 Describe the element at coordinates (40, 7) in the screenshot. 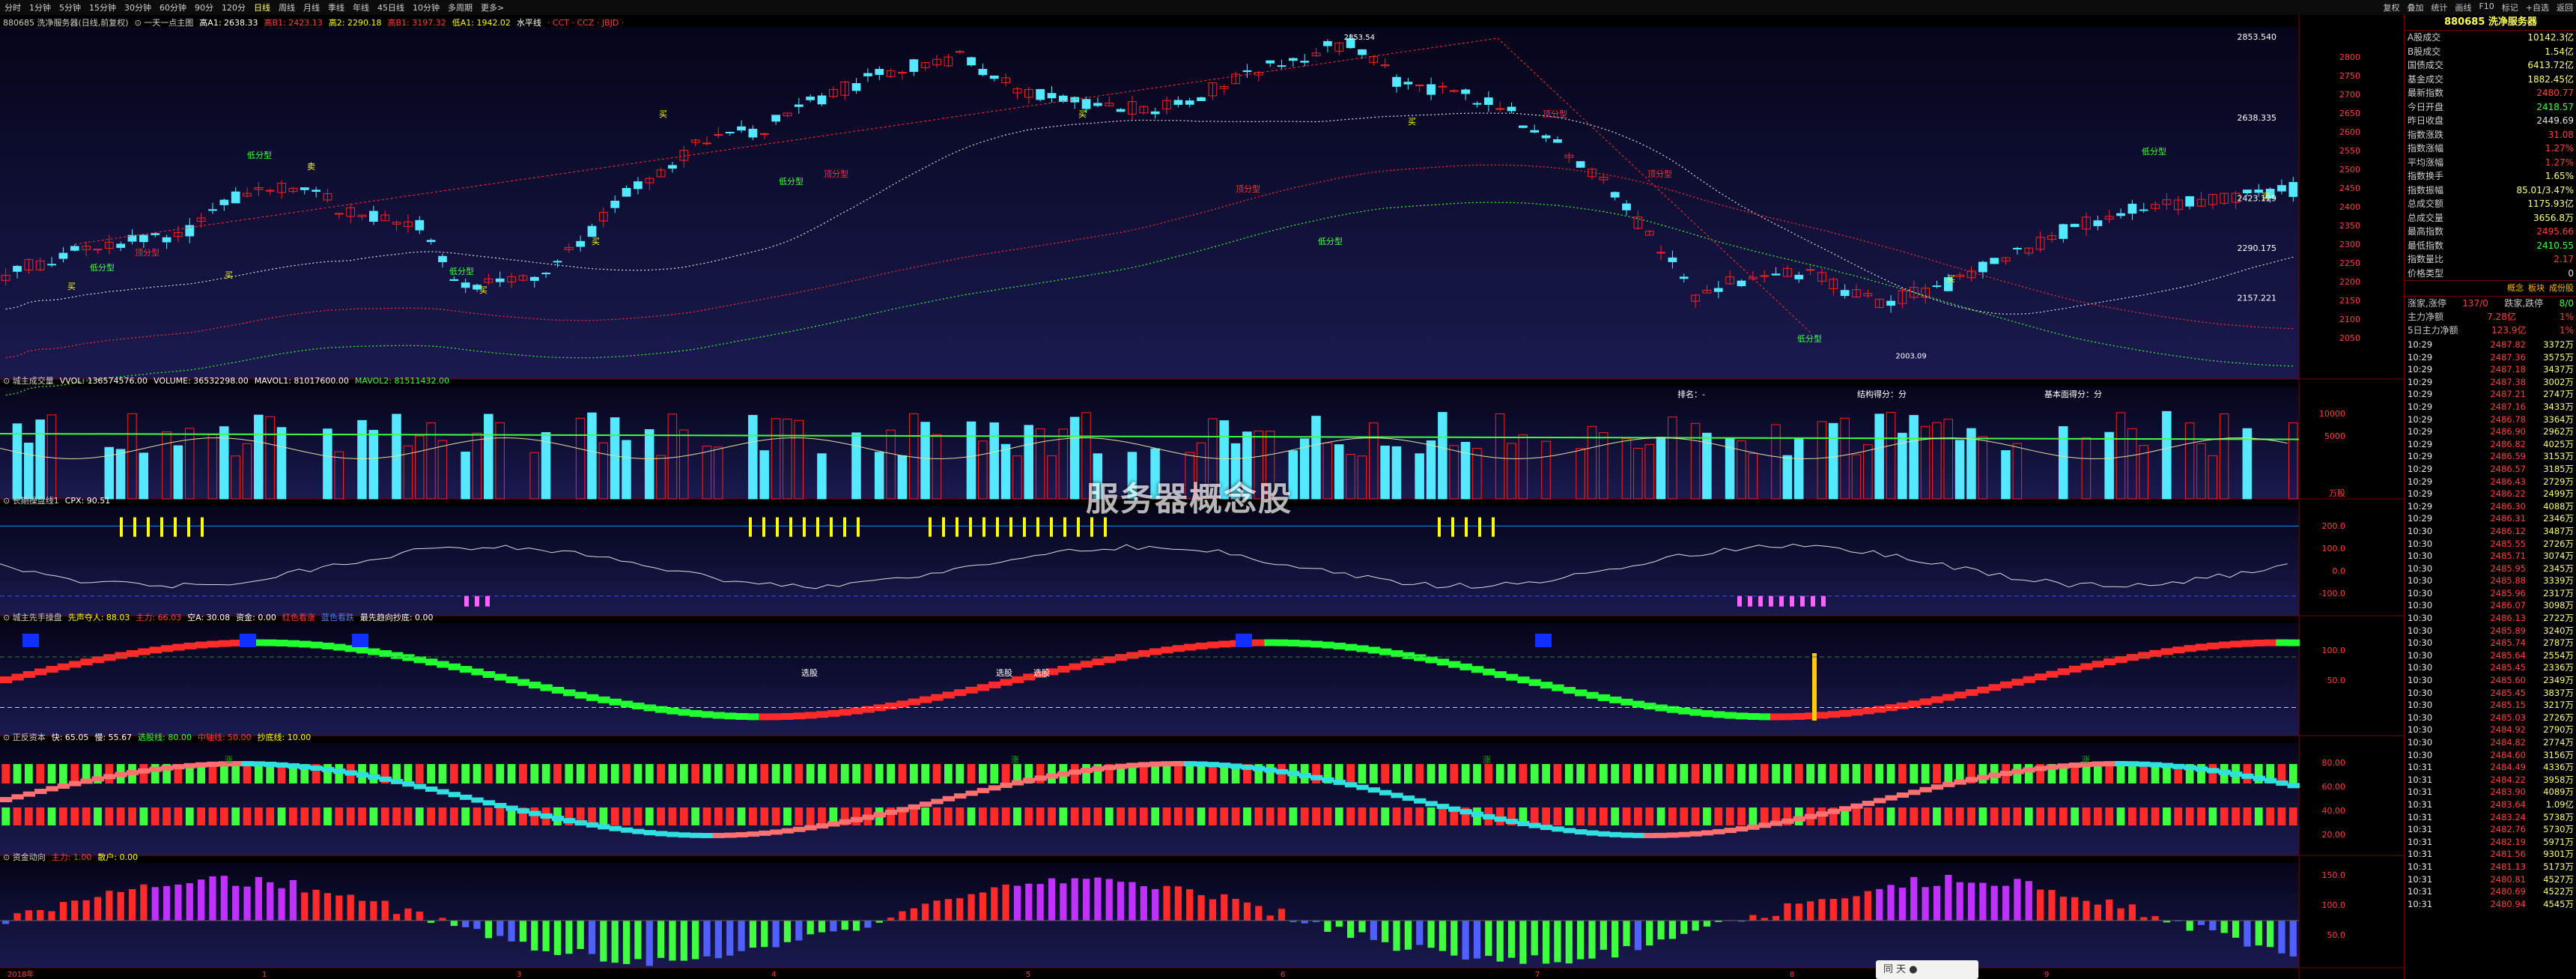

I see `period-tab-1: 1分钟` at that location.